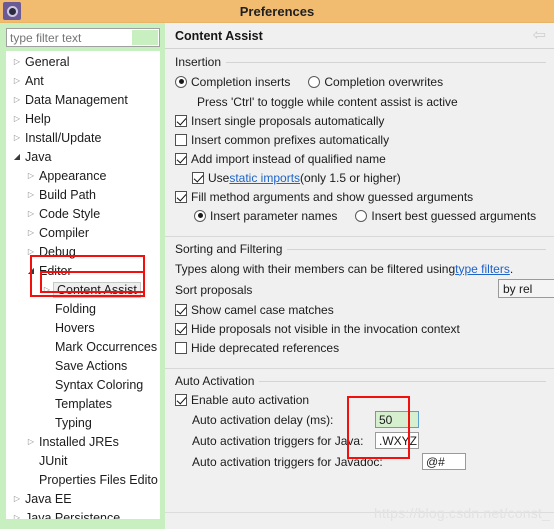  Describe the element at coordinates (526, 288) in the screenshot. I see `sort-proposals-dropdown: by rel` at that location.